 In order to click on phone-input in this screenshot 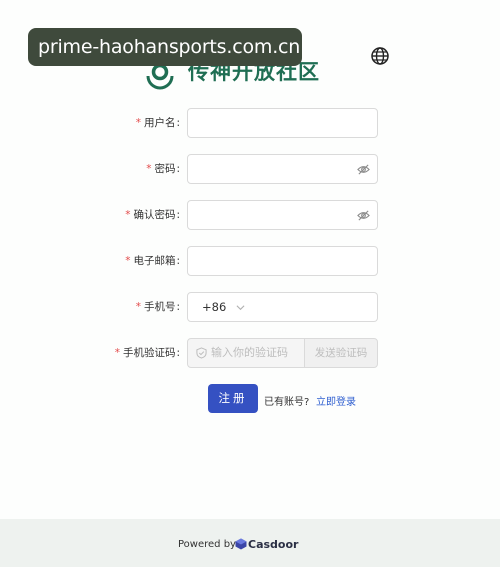, I will do `click(315, 307)`.